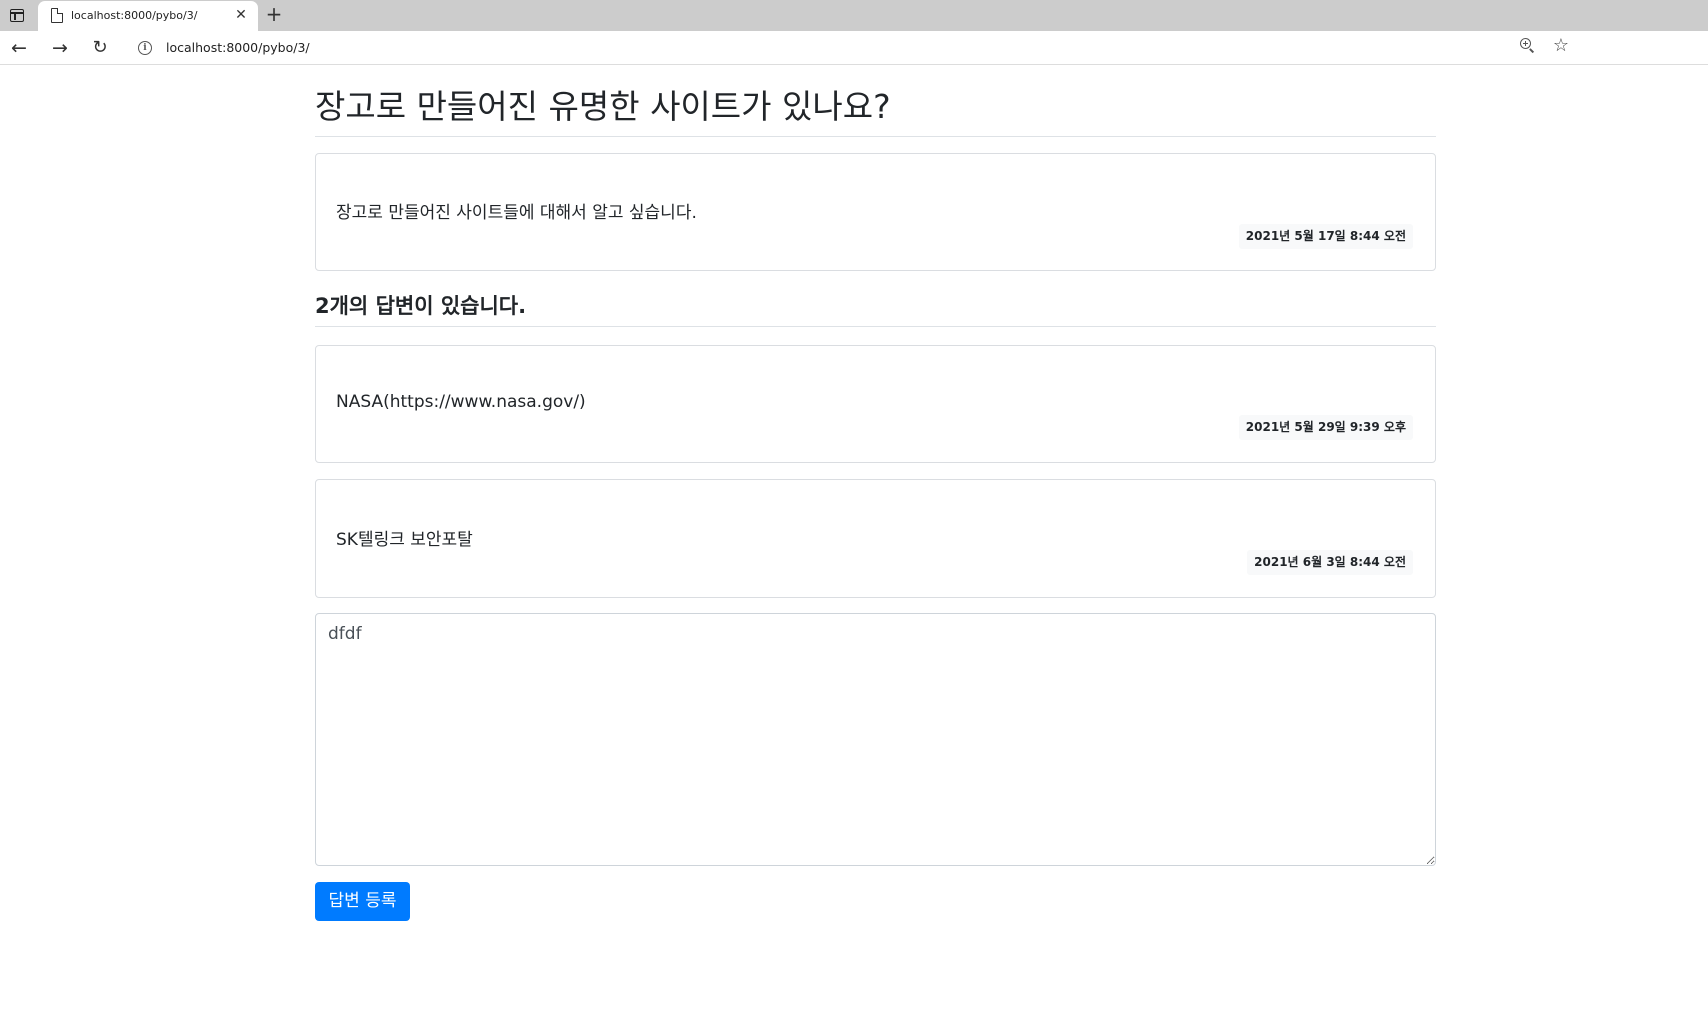 This screenshot has height=1022, width=1708. What do you see at coordinates (238, 47) in the screenshot?
I see `url-text: localhost:8000/pybo/3/` at bounding box center [238, 47].